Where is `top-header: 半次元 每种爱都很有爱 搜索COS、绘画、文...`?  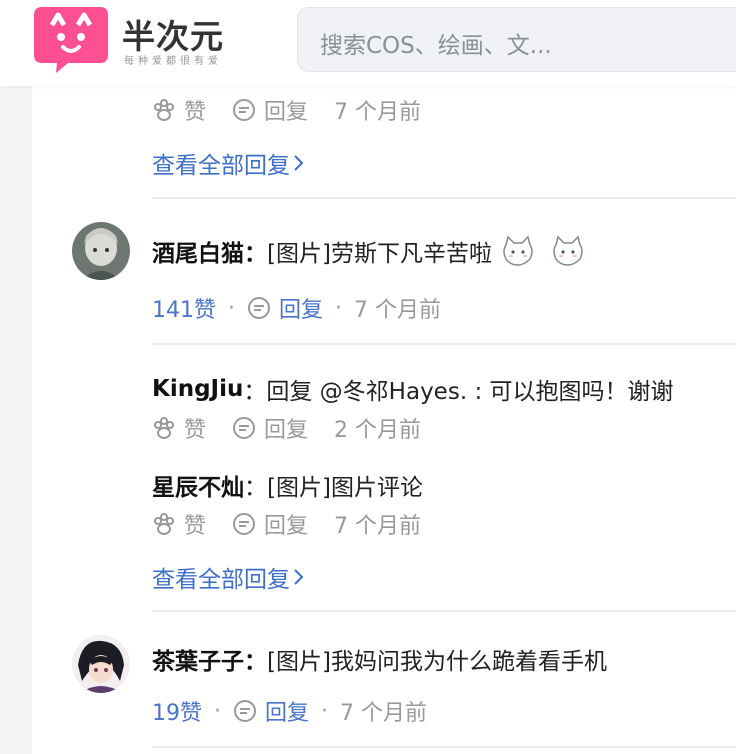
top-header: 半次元 每种爱都很有爱 搜索COS、绘画、文... is located at coordinates (368, 43).